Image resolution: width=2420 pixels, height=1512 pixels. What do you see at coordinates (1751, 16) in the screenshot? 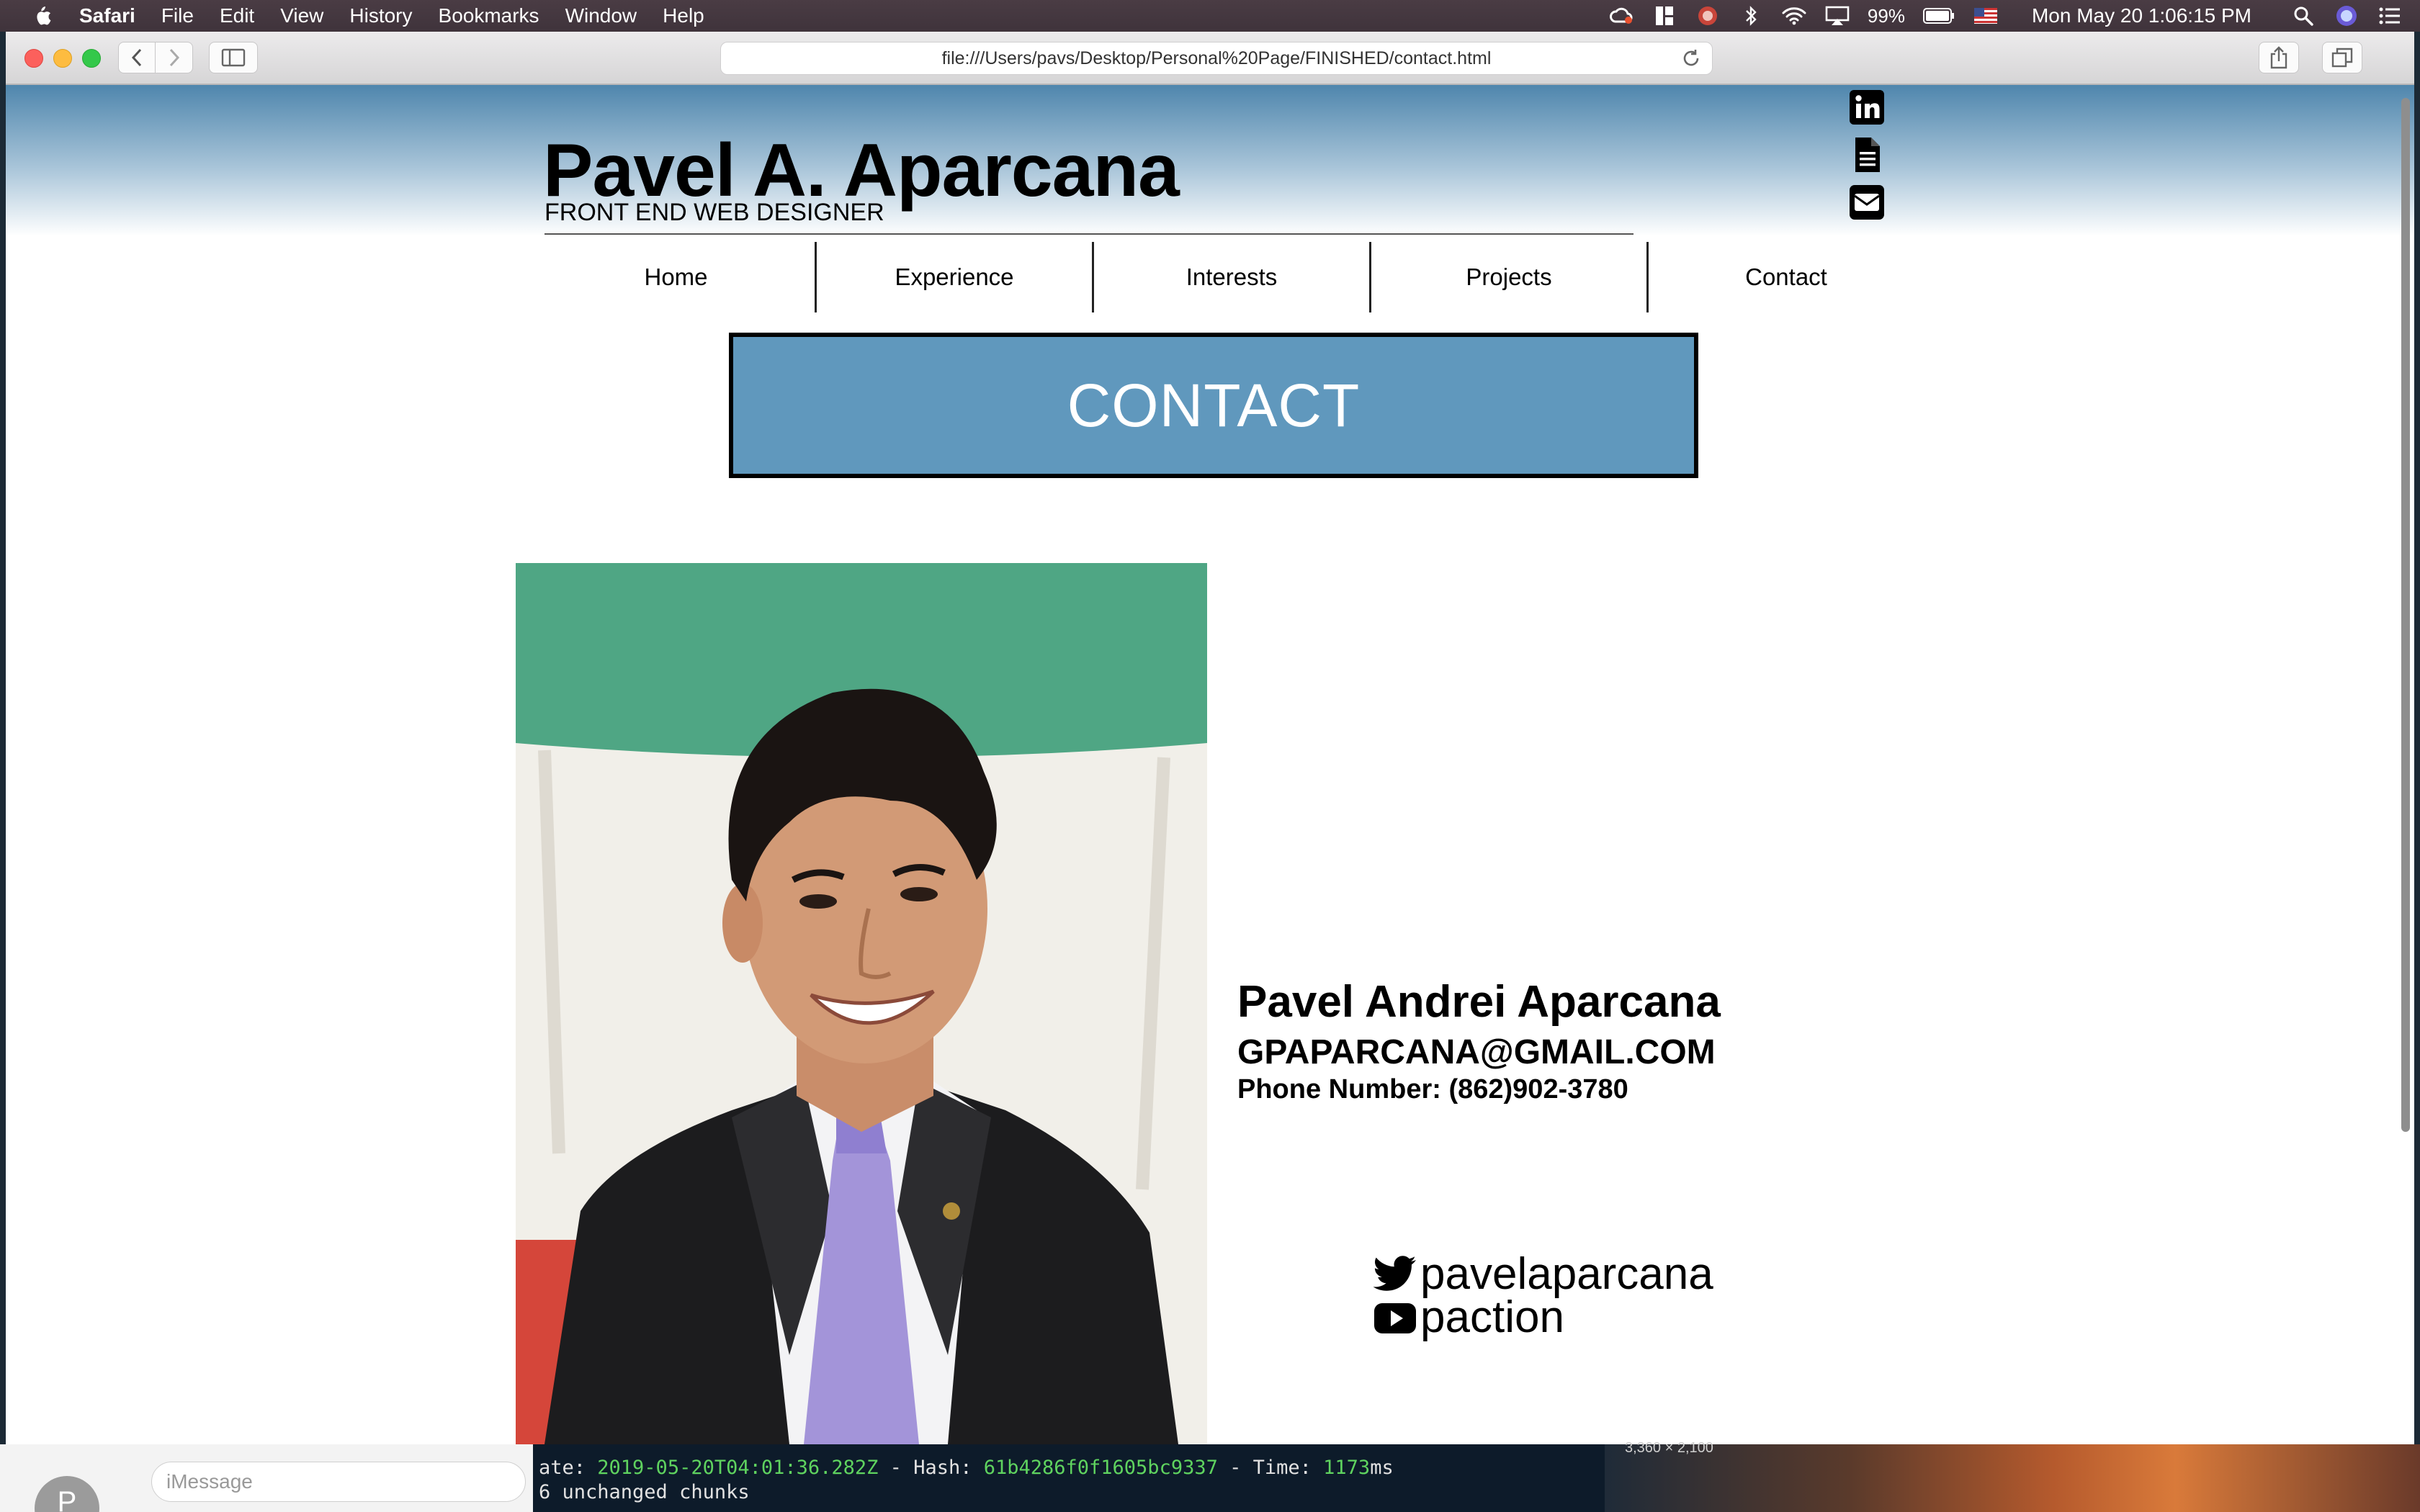
I see `bluetooth-icon` at bounding box center [1751, 16].